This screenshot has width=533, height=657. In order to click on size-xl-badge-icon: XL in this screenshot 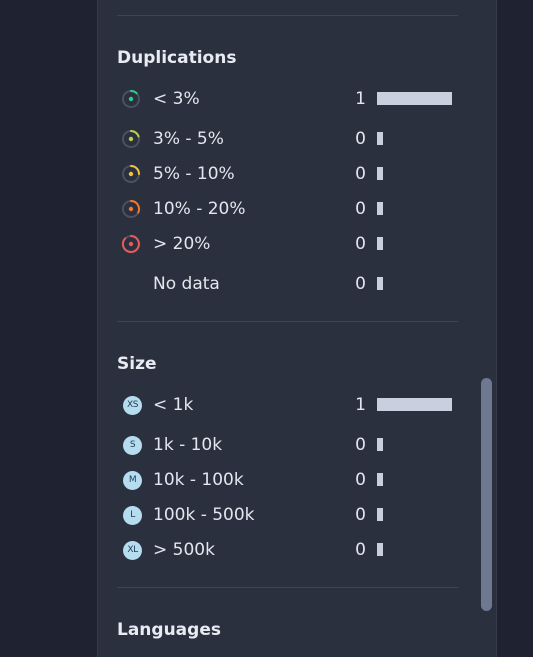, I will do `click(132, 550)`.